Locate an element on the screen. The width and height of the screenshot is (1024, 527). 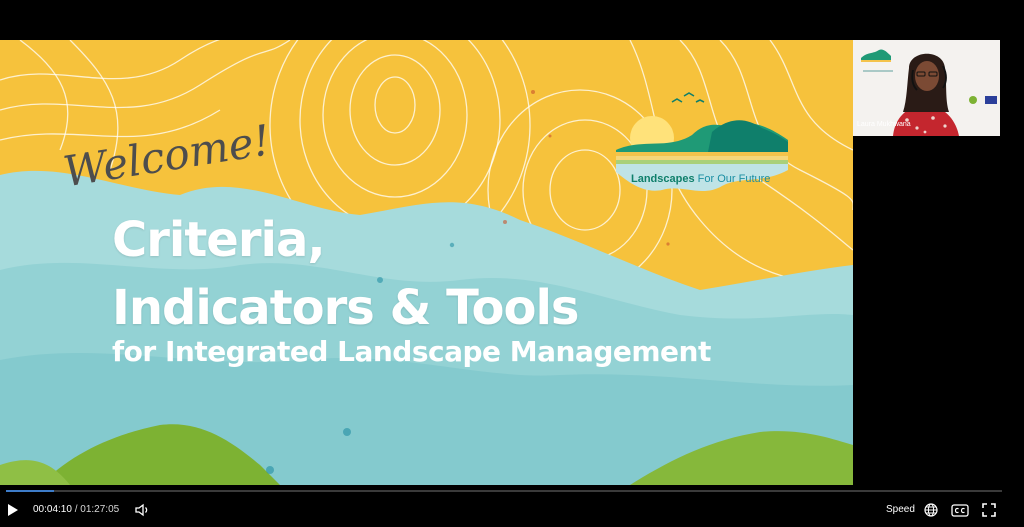
closed-captions-icon is located at coordinates (960, 510).